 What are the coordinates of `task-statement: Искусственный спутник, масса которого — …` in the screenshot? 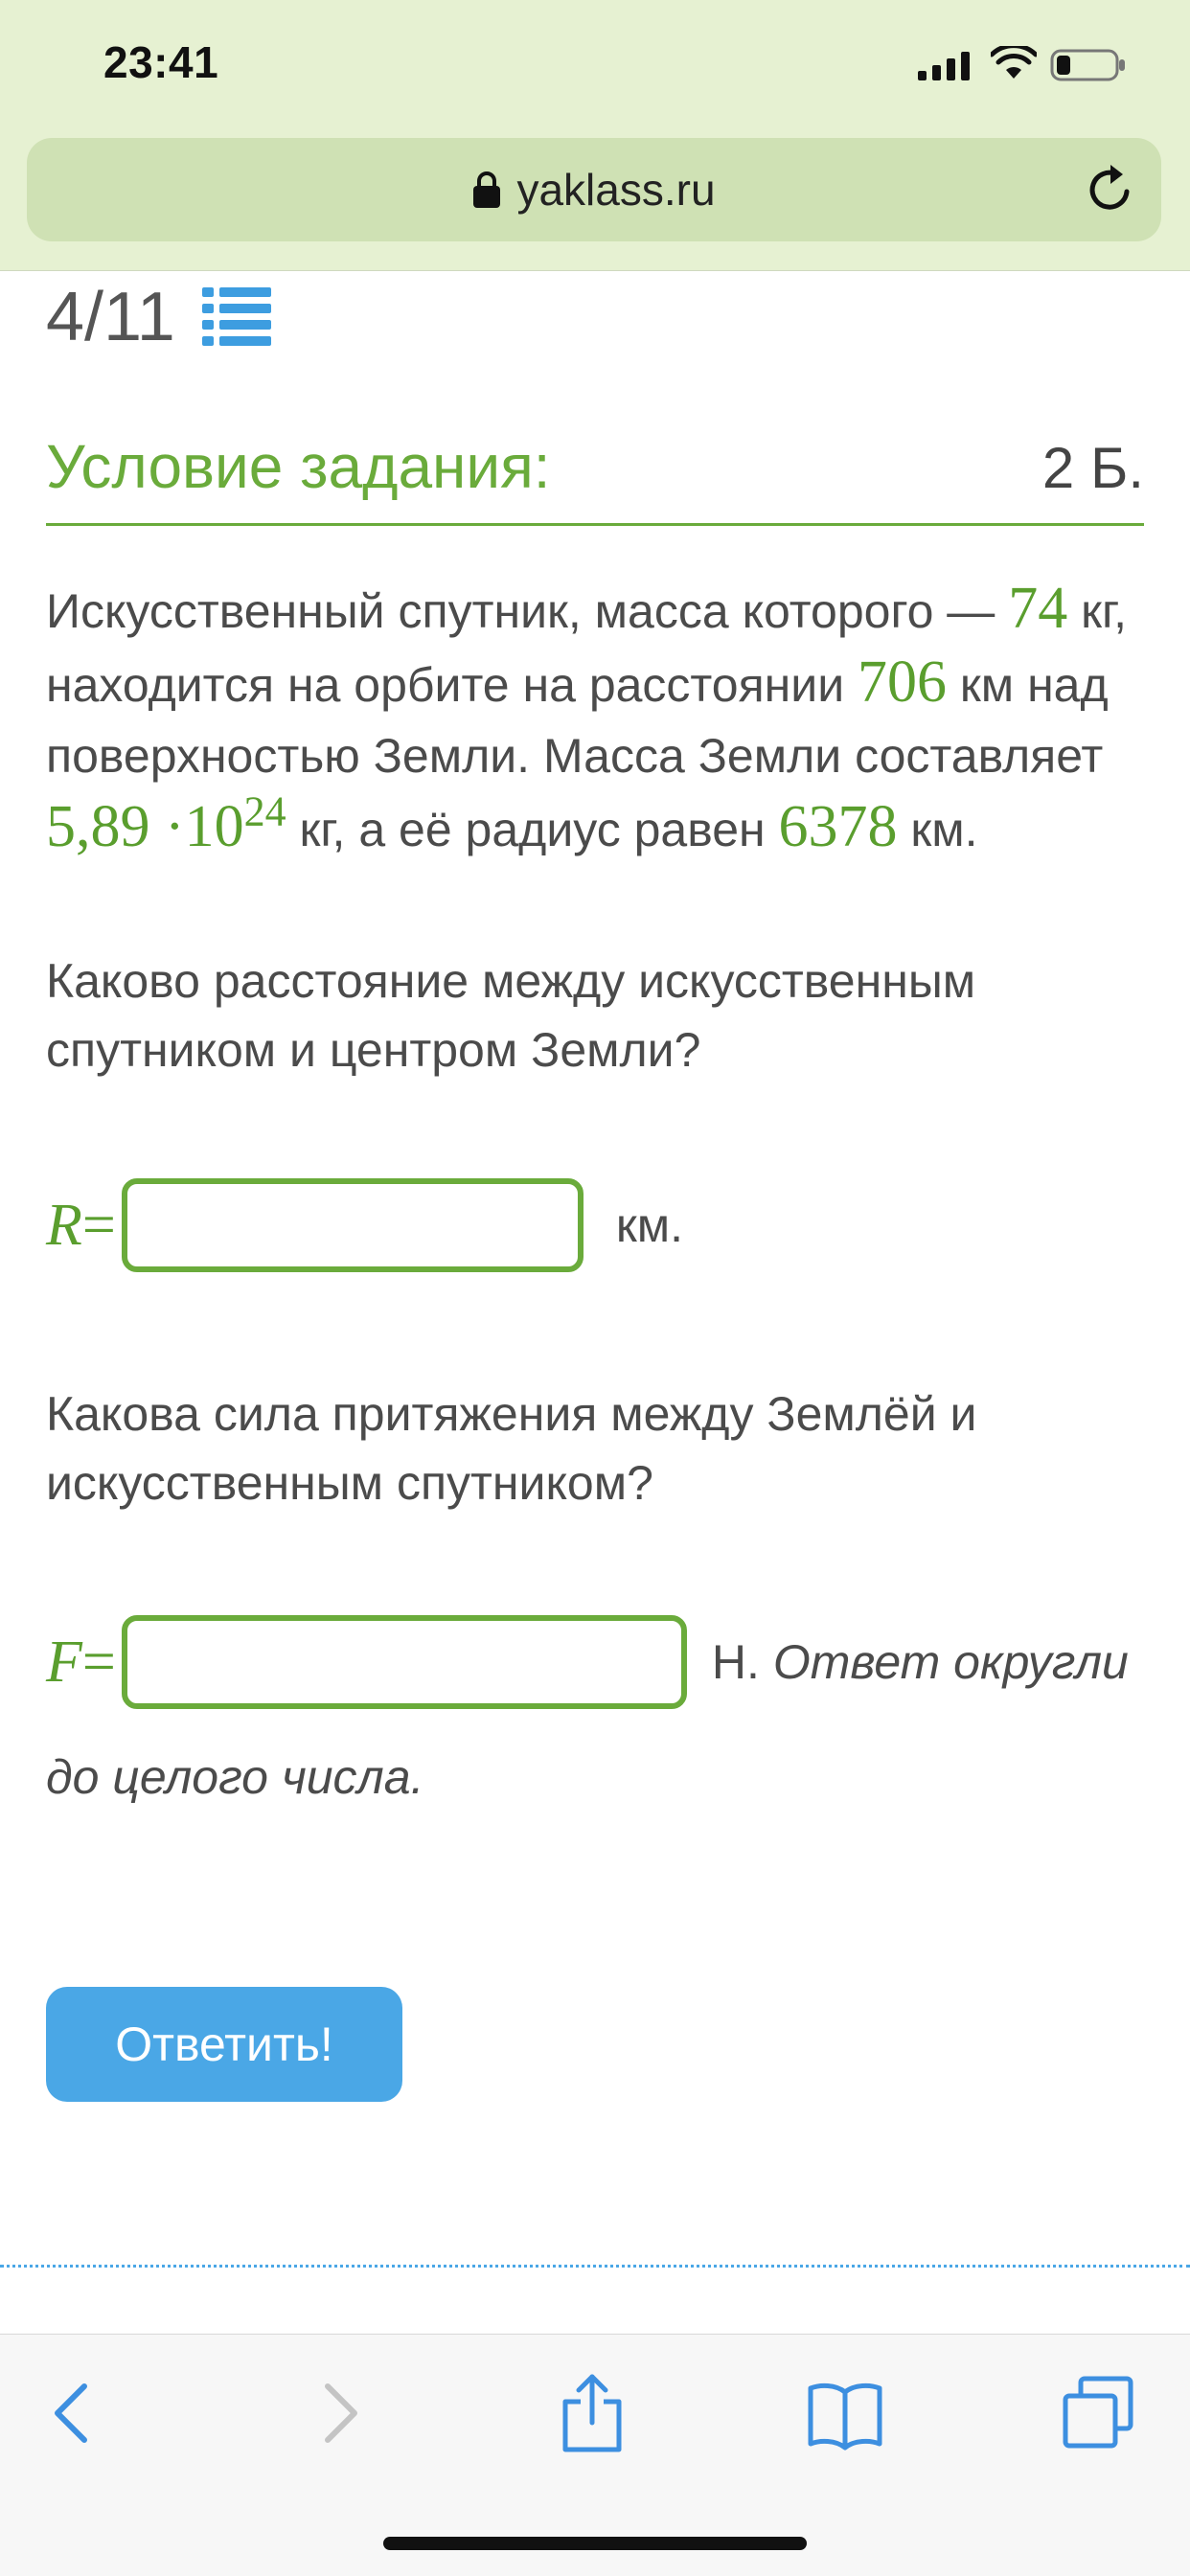 It's located at (606, 719).